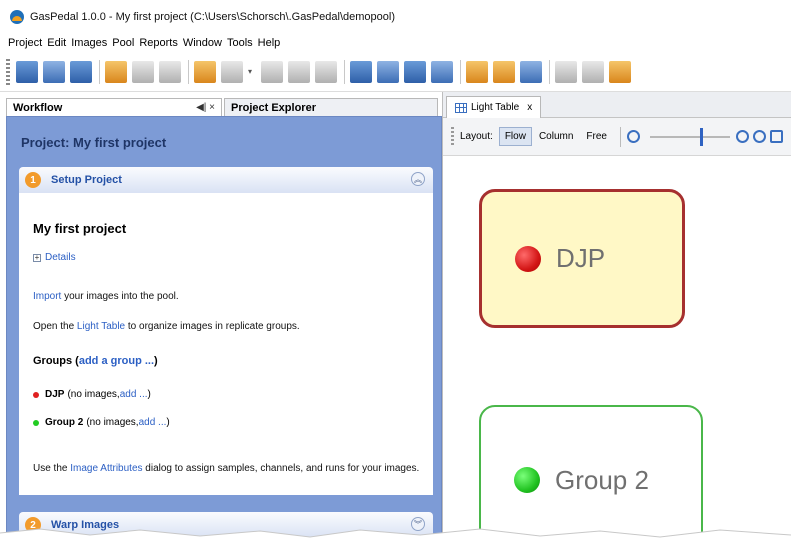 The height and width of the screenshot is (541, 791). What do you see at coordinates (64, 422) in the screenshot?
I see `group-name: Group 2` at bounding box center [64, 422].